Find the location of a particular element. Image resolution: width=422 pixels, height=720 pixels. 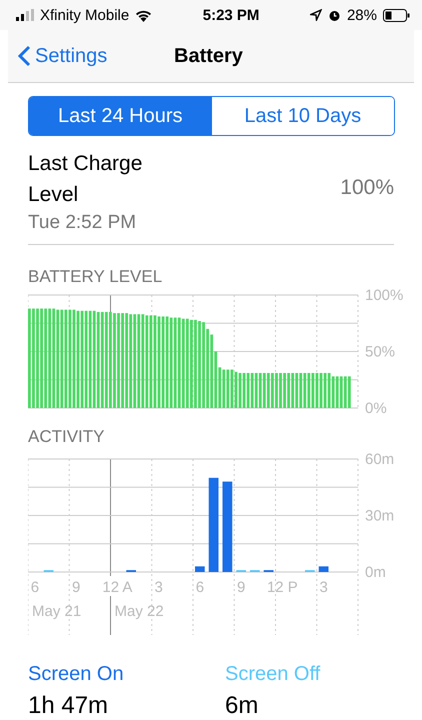

section-header: BATTERY LEVEL is located at coordinates (96, 277).